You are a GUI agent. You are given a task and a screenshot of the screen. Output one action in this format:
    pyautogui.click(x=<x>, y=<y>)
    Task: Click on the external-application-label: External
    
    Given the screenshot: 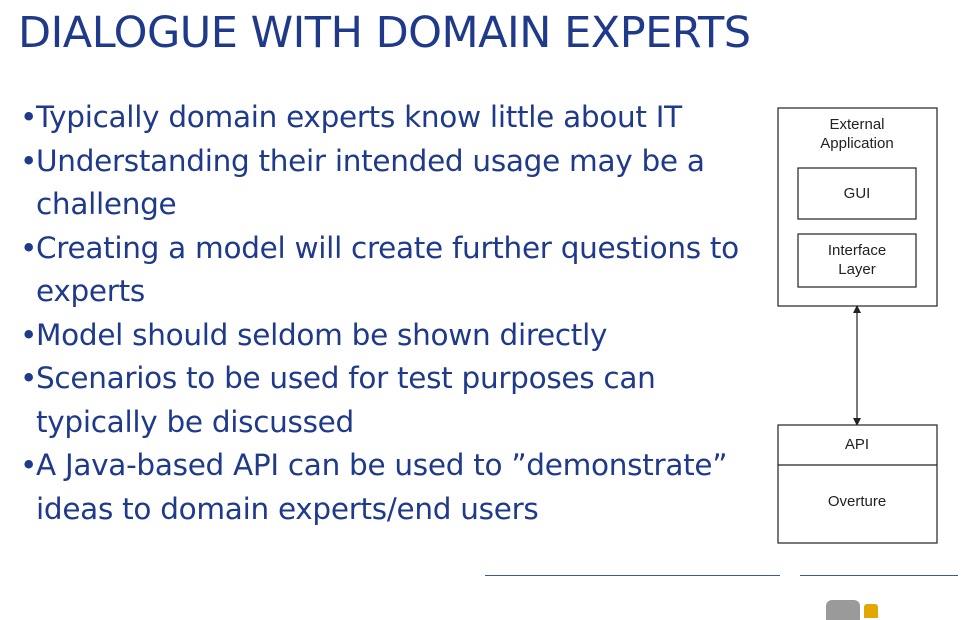 What is the action you would take?
    pyautogui.click(x=856, y=124)
    